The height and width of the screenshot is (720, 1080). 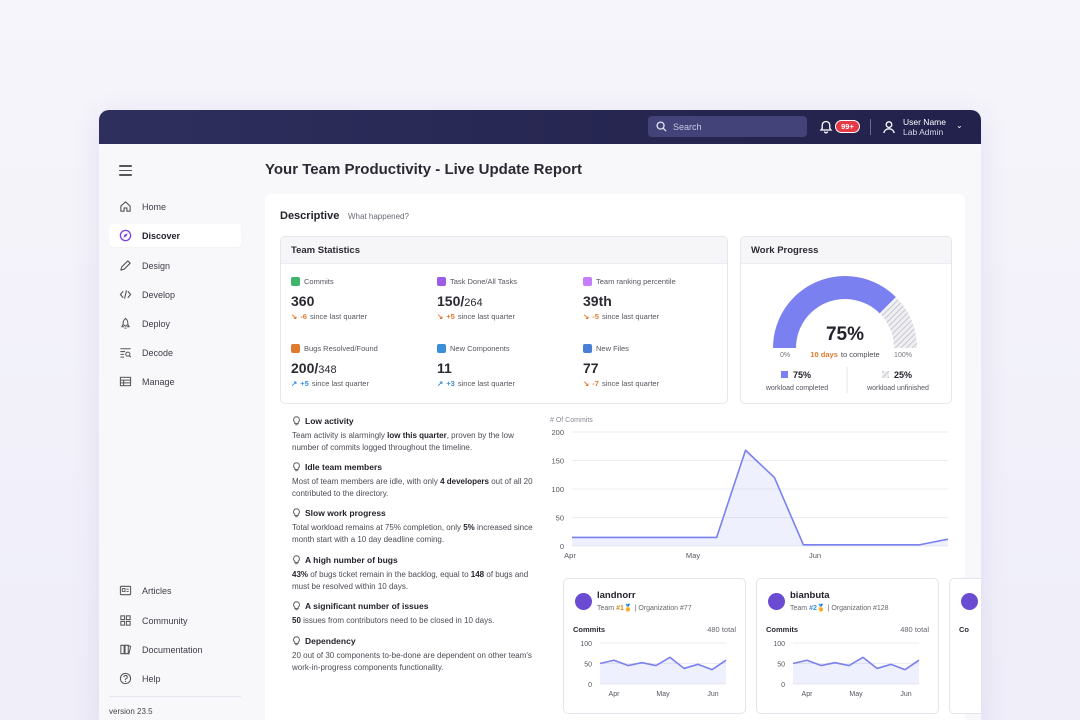 I want to click on sidebar-item-label: Help, so click(x=151, y=678).